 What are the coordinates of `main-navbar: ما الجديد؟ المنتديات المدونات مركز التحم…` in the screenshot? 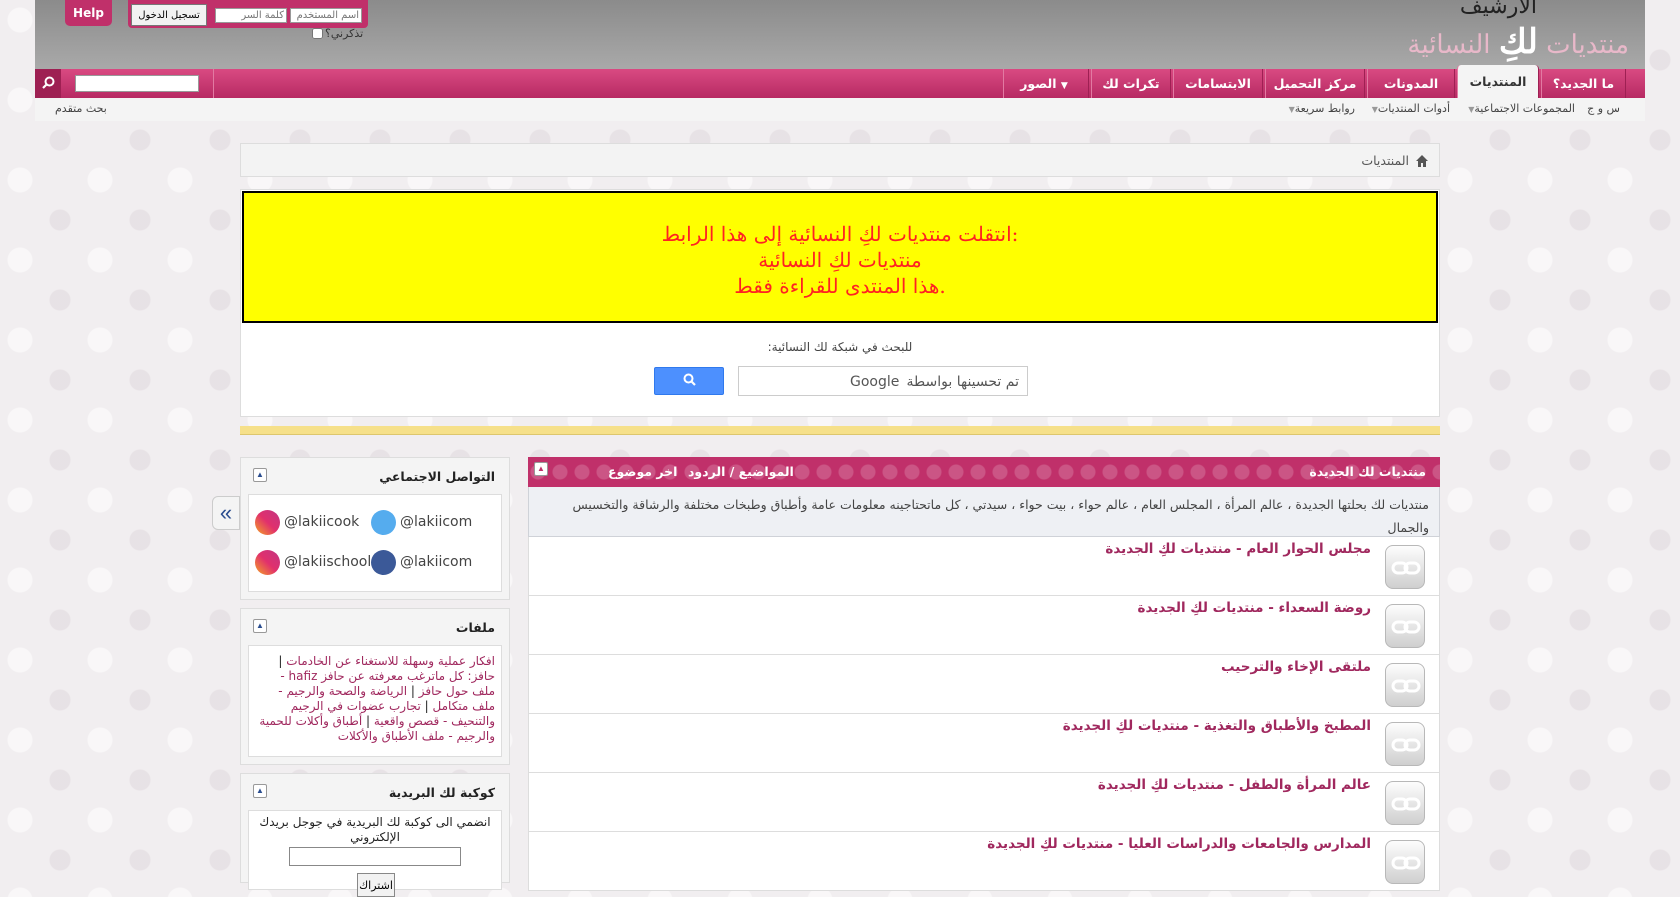 It's located at (840, 81).